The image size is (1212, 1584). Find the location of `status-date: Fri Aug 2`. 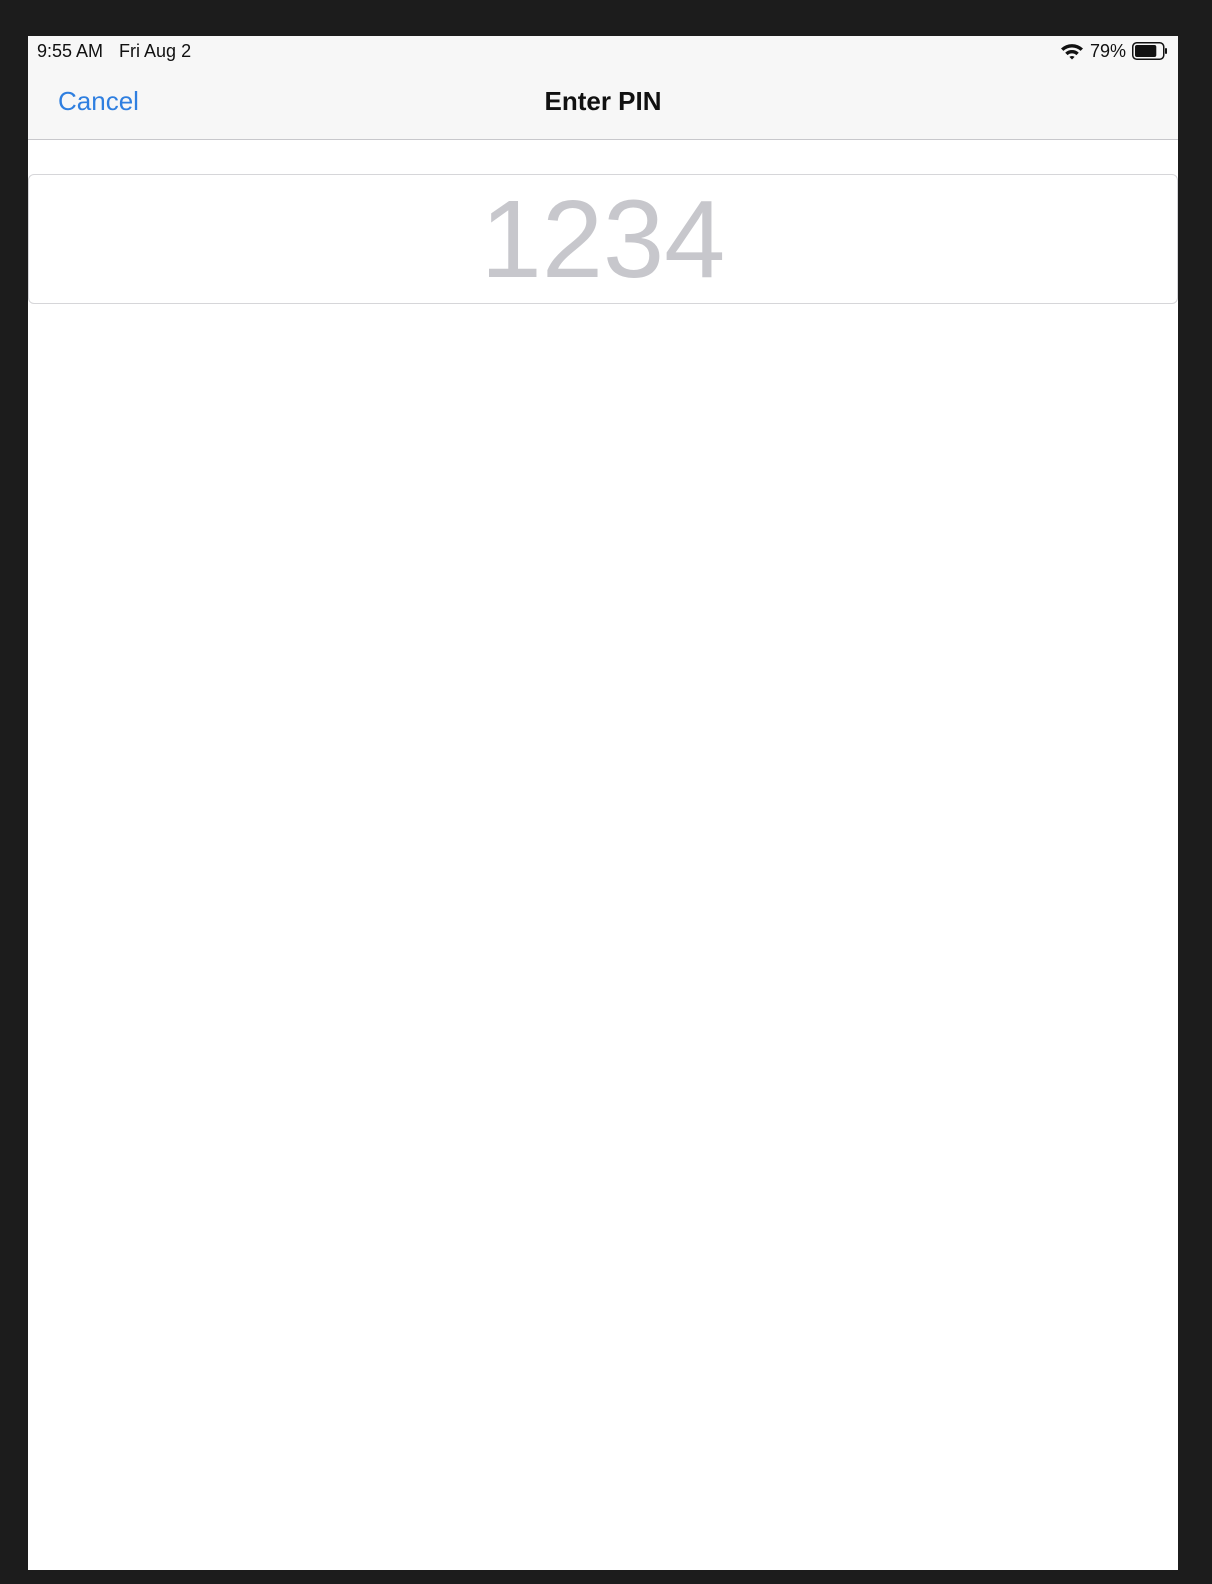

status-date: Fri Aug 2 is located at coordinates (155, 51).